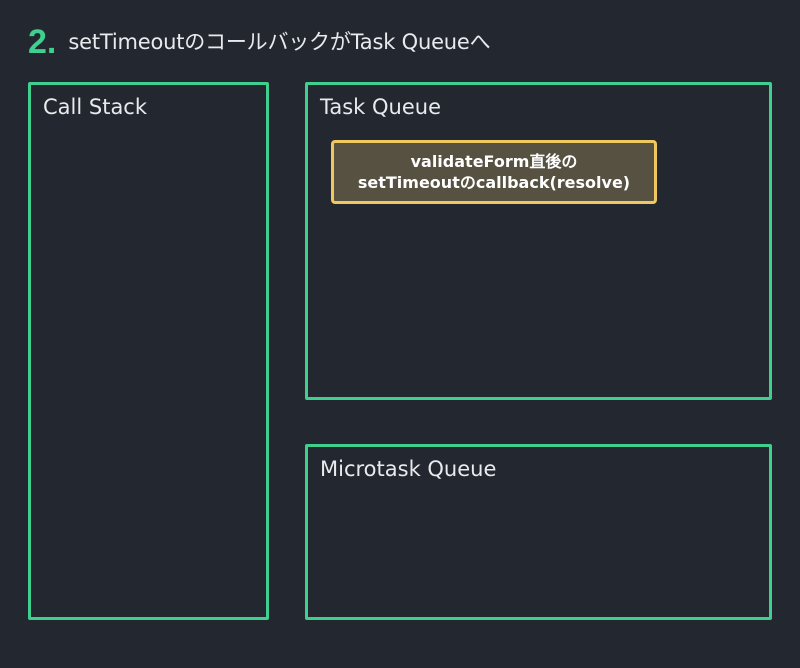  What do you see at coordinates (95, 107) in the screenshot?
I see `call-stack-title: Call Stack` at bounding box center [95, 107].